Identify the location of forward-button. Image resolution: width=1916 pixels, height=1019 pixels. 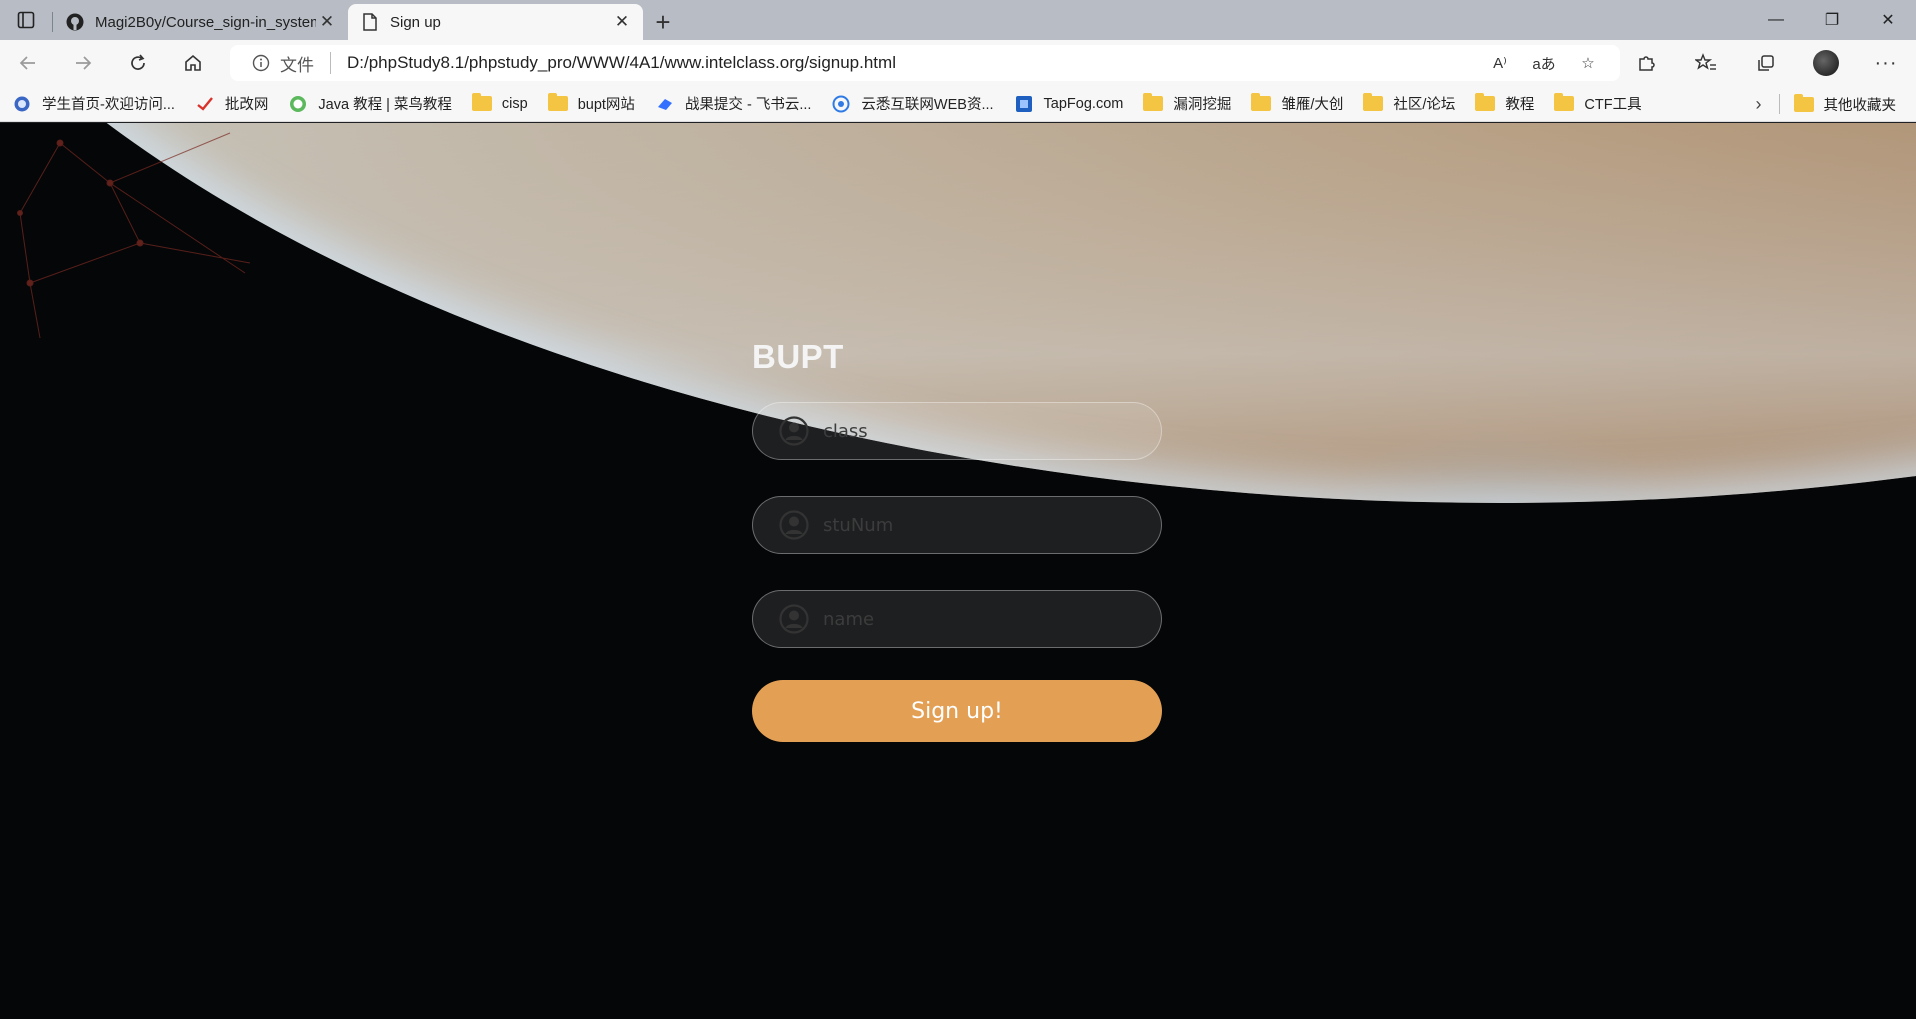
(82, 63).